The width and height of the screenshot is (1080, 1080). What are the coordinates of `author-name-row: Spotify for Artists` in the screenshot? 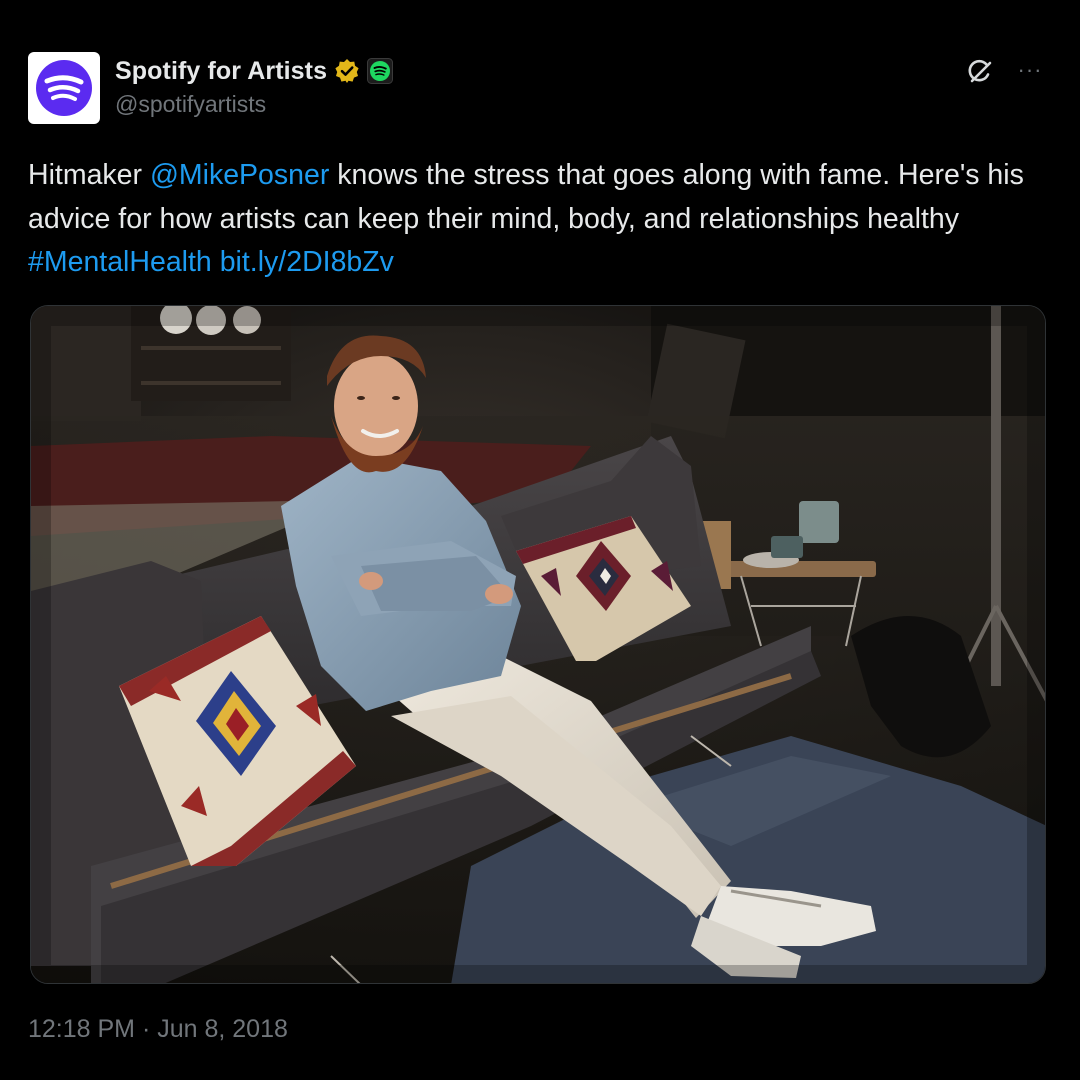 It's located at (254, 71).